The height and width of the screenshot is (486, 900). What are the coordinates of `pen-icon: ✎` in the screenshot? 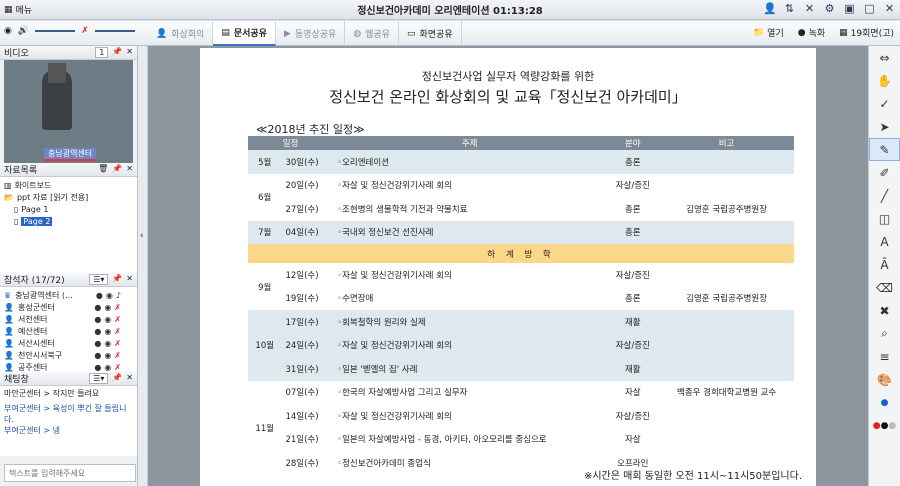 It's located at (884, 149).